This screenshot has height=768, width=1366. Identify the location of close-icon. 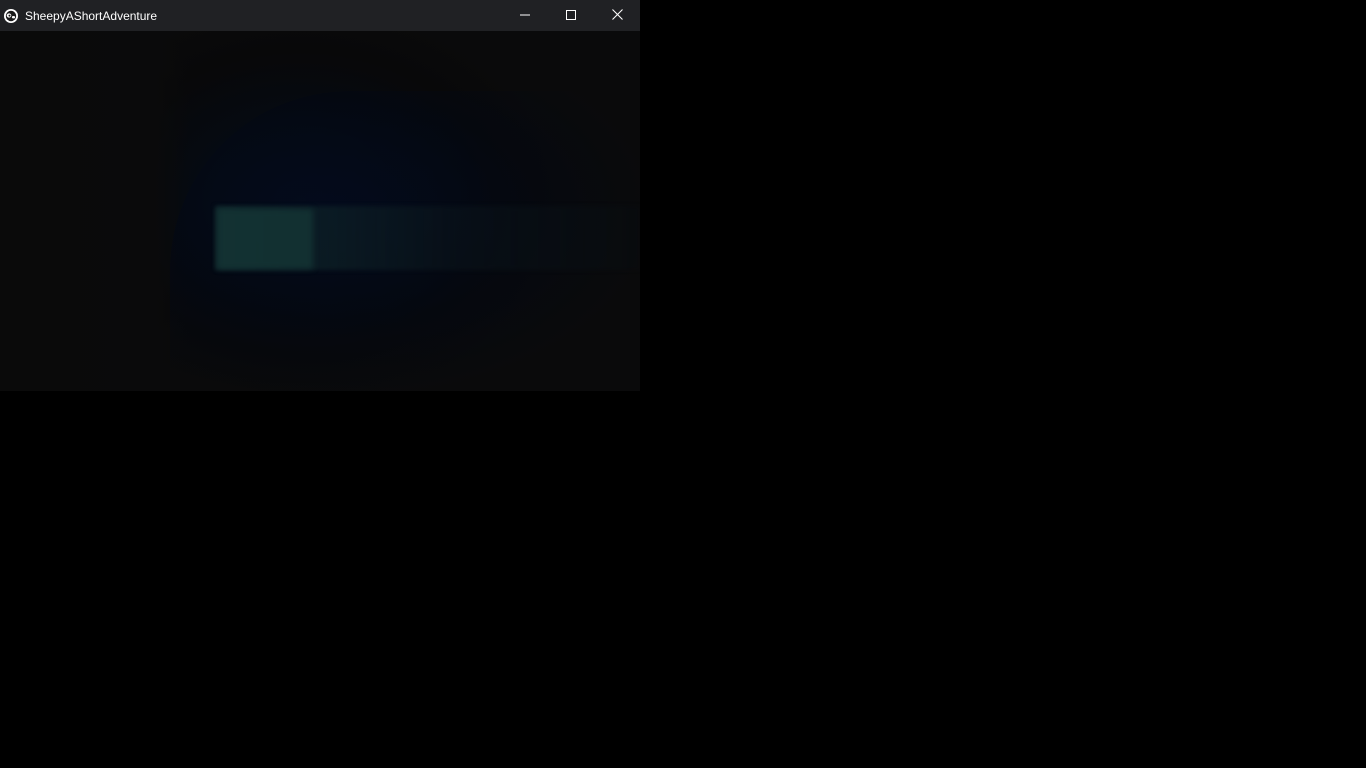
(617, 16).